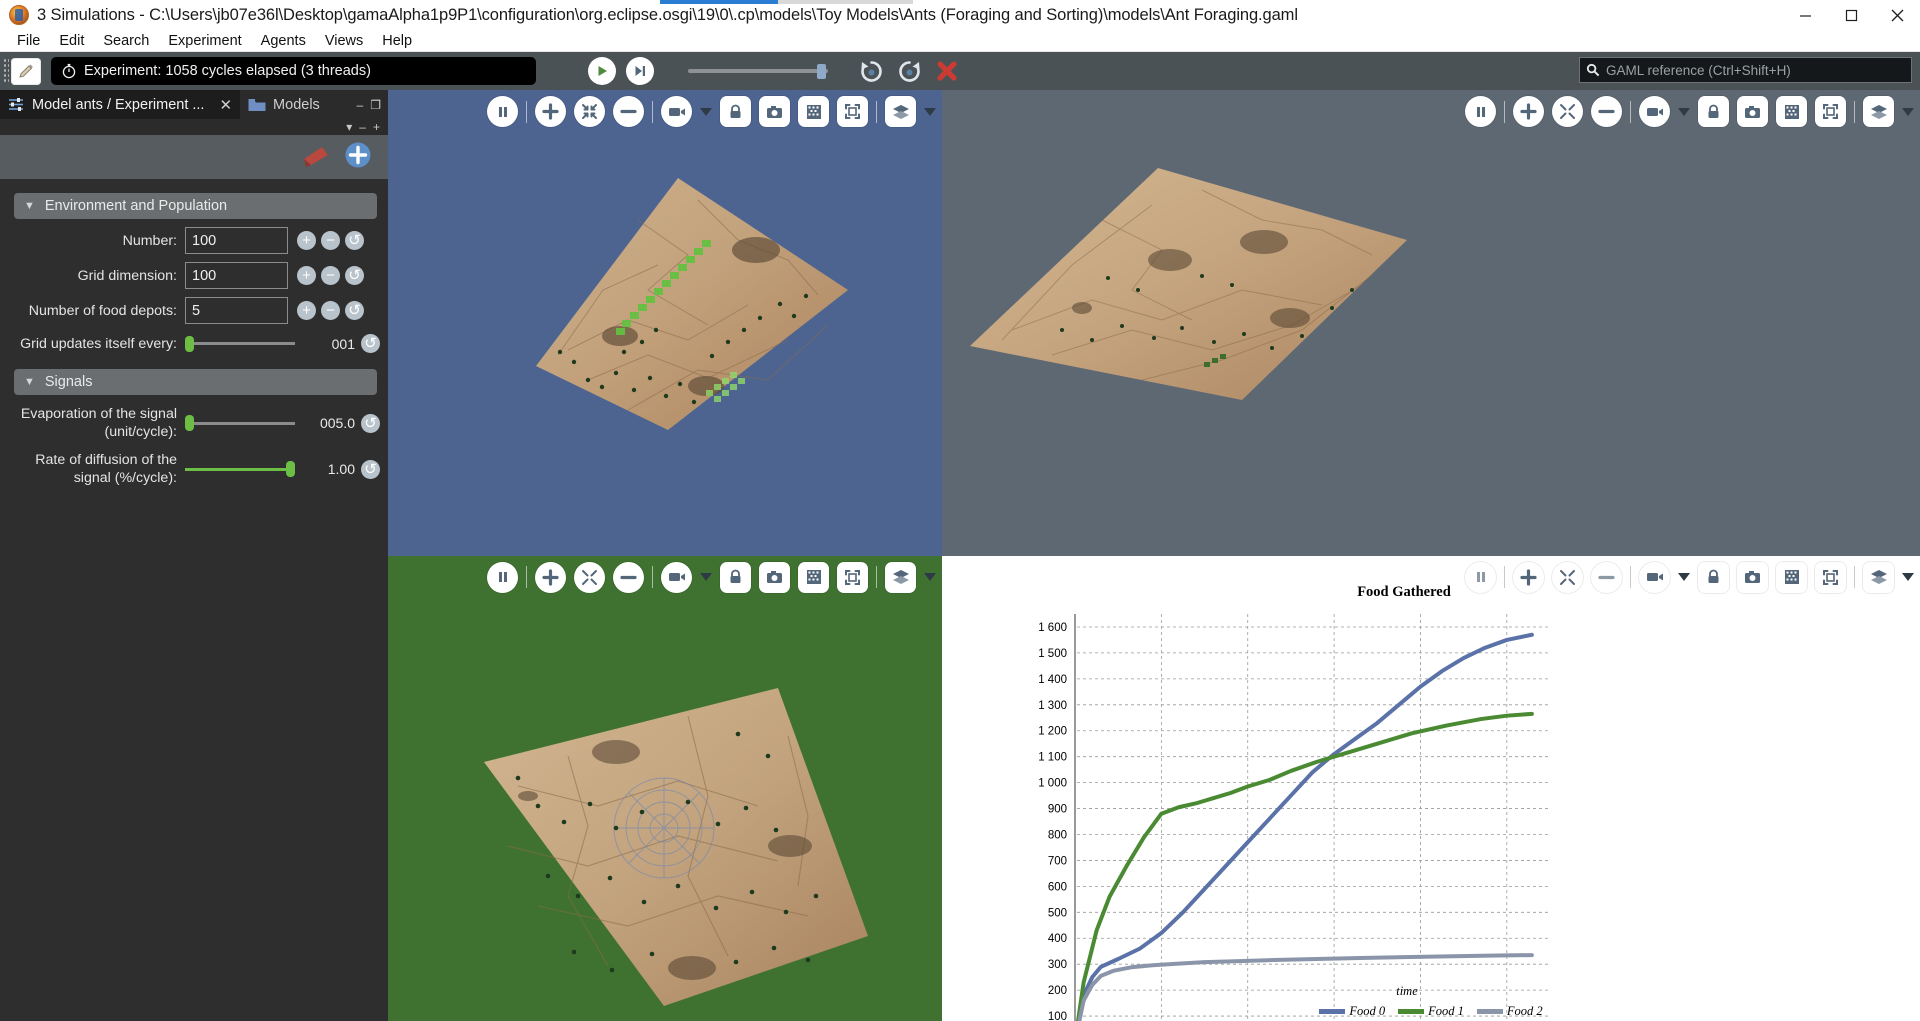 This screenshot has height=1021, width=1920. Describe the element at coordinates (1352, 1011) in the screenshot. I see `legend-item-food-0: Food 0` at that location.